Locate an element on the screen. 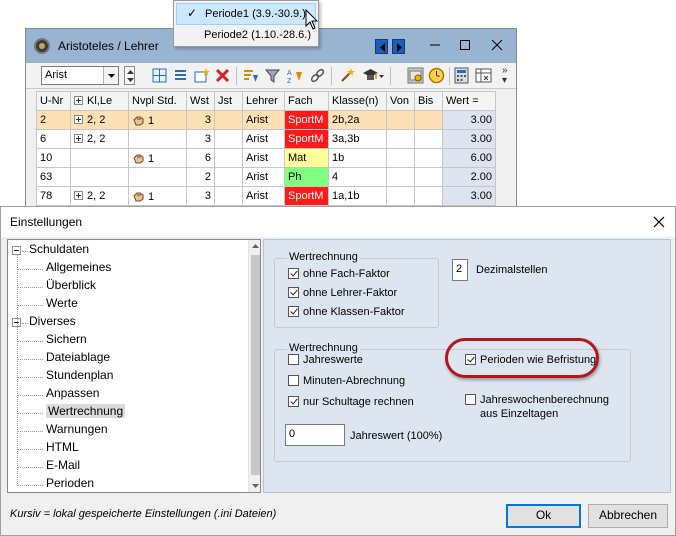  tree-item-stundenplan: Stundenplan is located at coordinates (79, 375).